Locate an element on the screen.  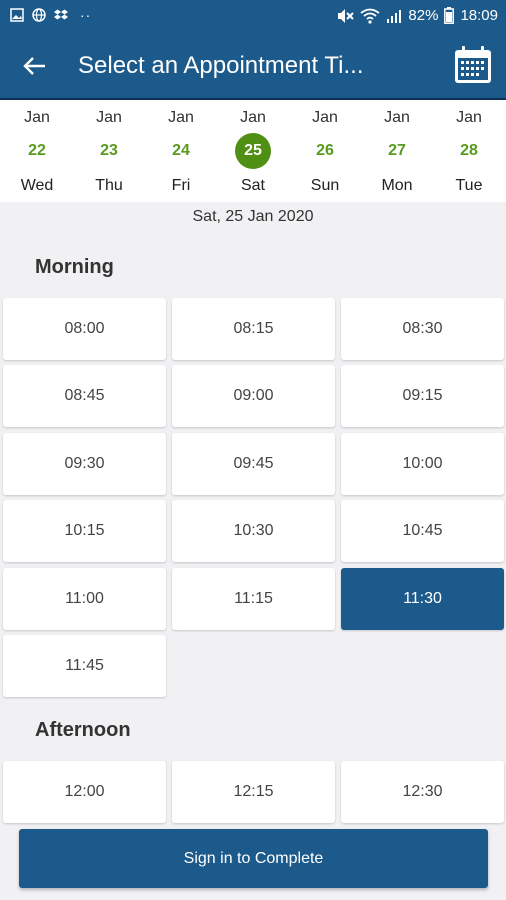
time-slot: 10:45 is located at coordinates (422, 531).